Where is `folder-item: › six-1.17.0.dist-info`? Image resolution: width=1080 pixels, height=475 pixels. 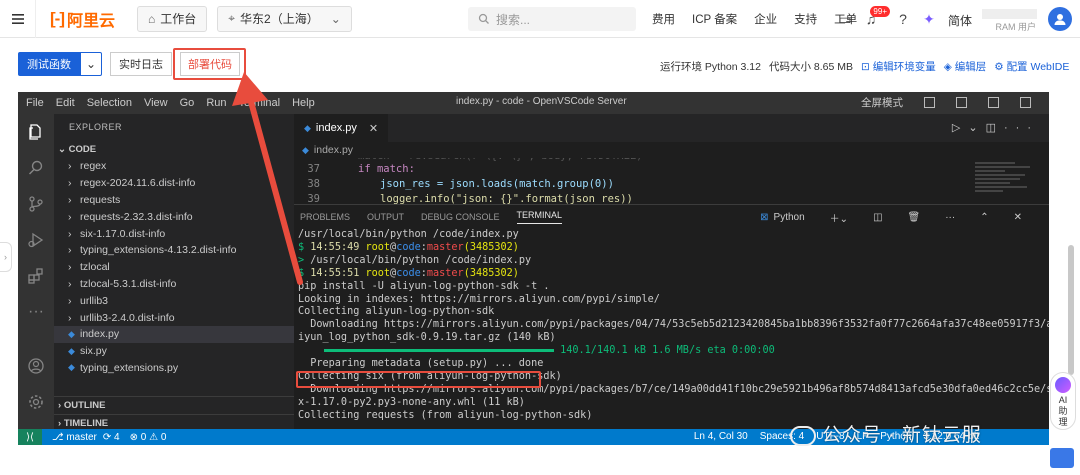 folder-item: › six-1.17.0.dist-info is located at coordinates (174, 233).